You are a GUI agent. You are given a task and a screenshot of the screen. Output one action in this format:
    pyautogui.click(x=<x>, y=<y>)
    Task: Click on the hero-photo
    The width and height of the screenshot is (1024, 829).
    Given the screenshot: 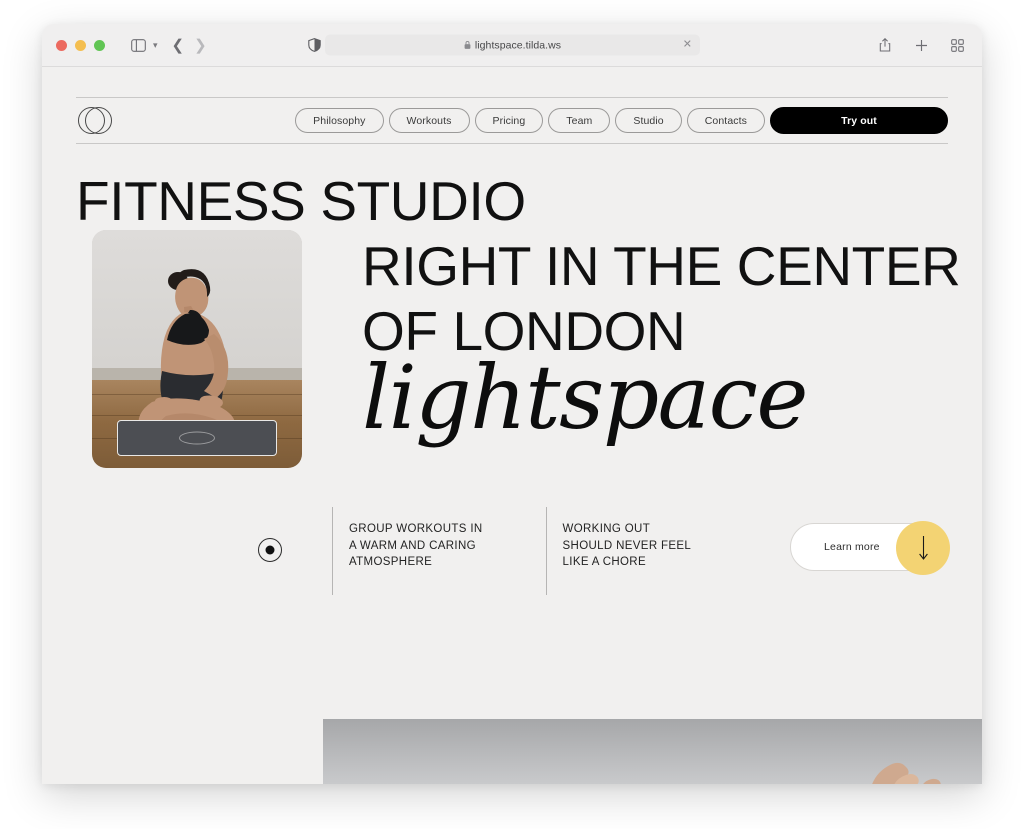 What is the action you would take?
    pyautogui.click(x=197, y=349)
    